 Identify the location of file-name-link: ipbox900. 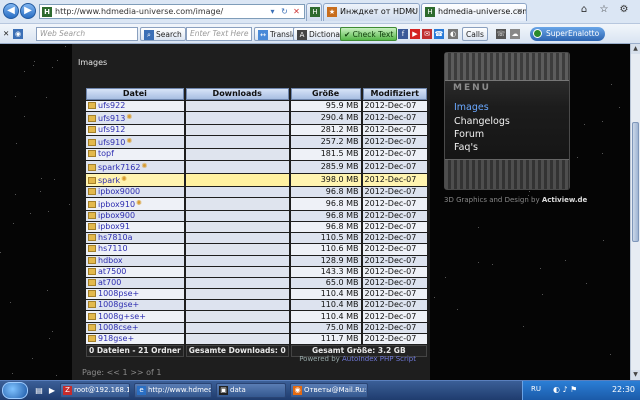
(116, 215).